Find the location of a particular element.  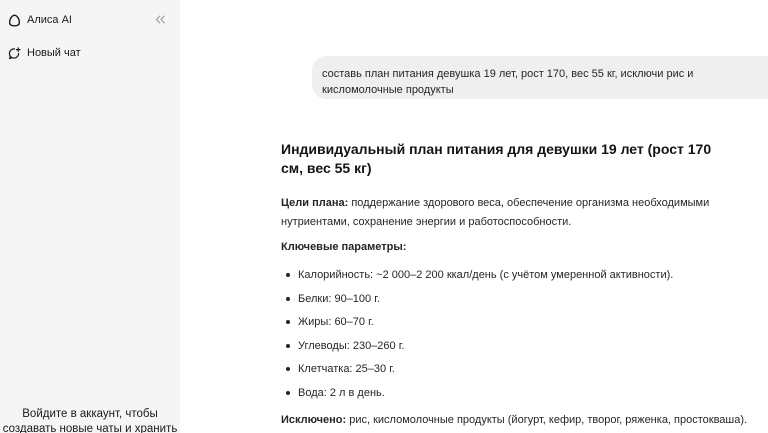

excluded-label: Исключено: is located at coordinates (314, 420).